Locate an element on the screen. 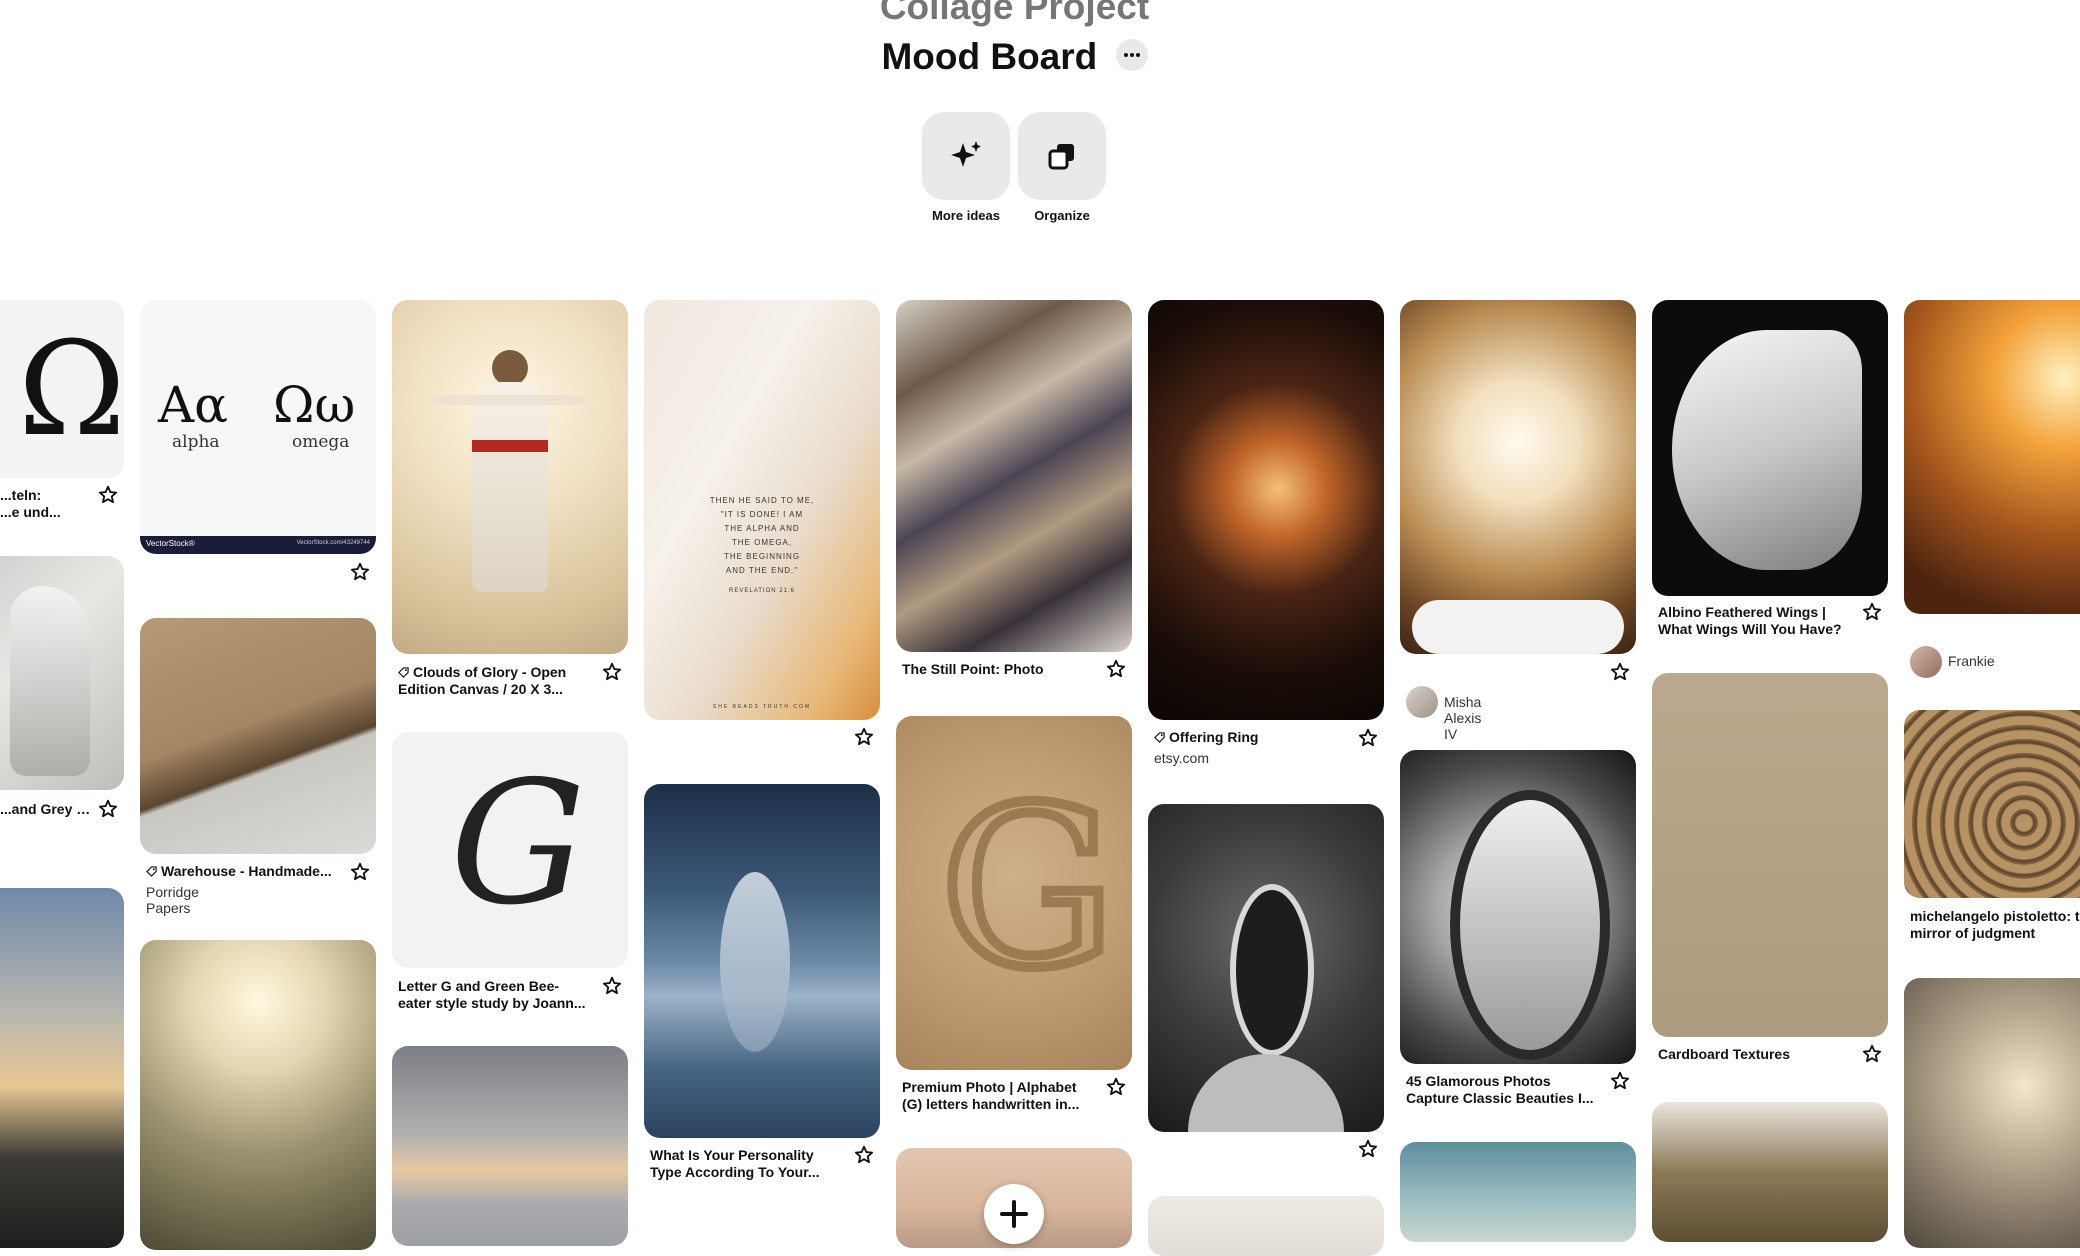 The height and width of the screenshot is (1256, 2080). watermark-right: VectorStock.com/43249744 is located at coordinates (333, 543).